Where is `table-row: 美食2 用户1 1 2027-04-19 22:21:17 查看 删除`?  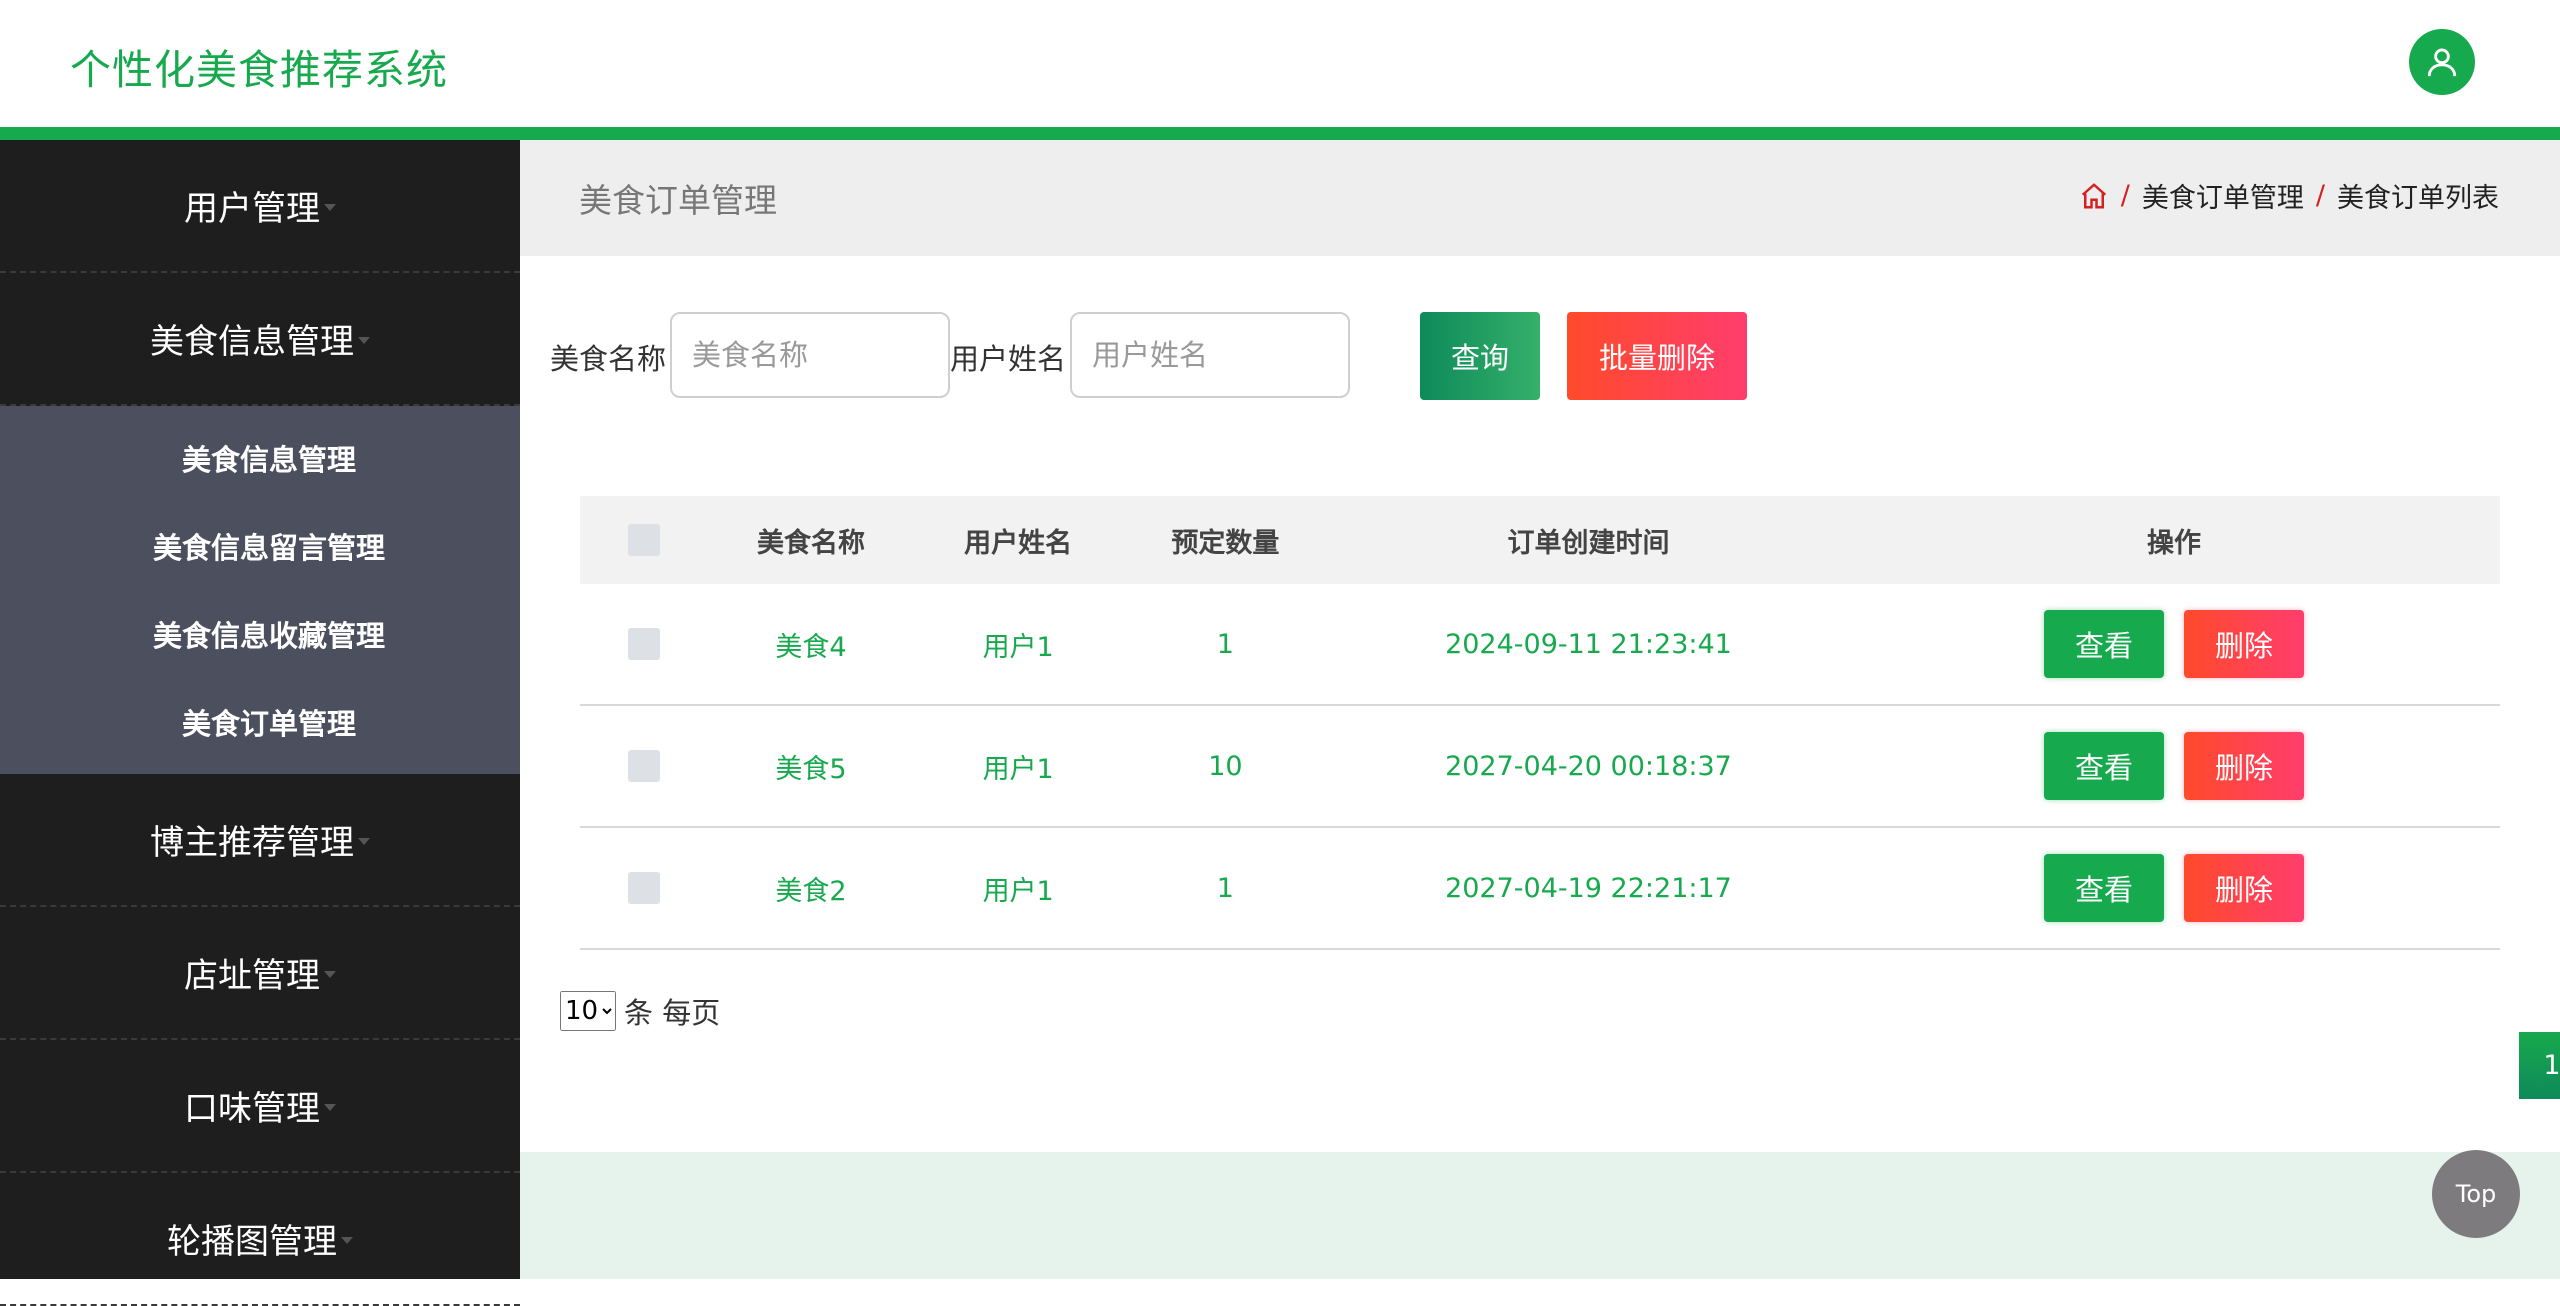 table-row: 美食2 用户1 1 2027-04-19 22:21:17 查看 删除 is located at coordinates (1540, 889).